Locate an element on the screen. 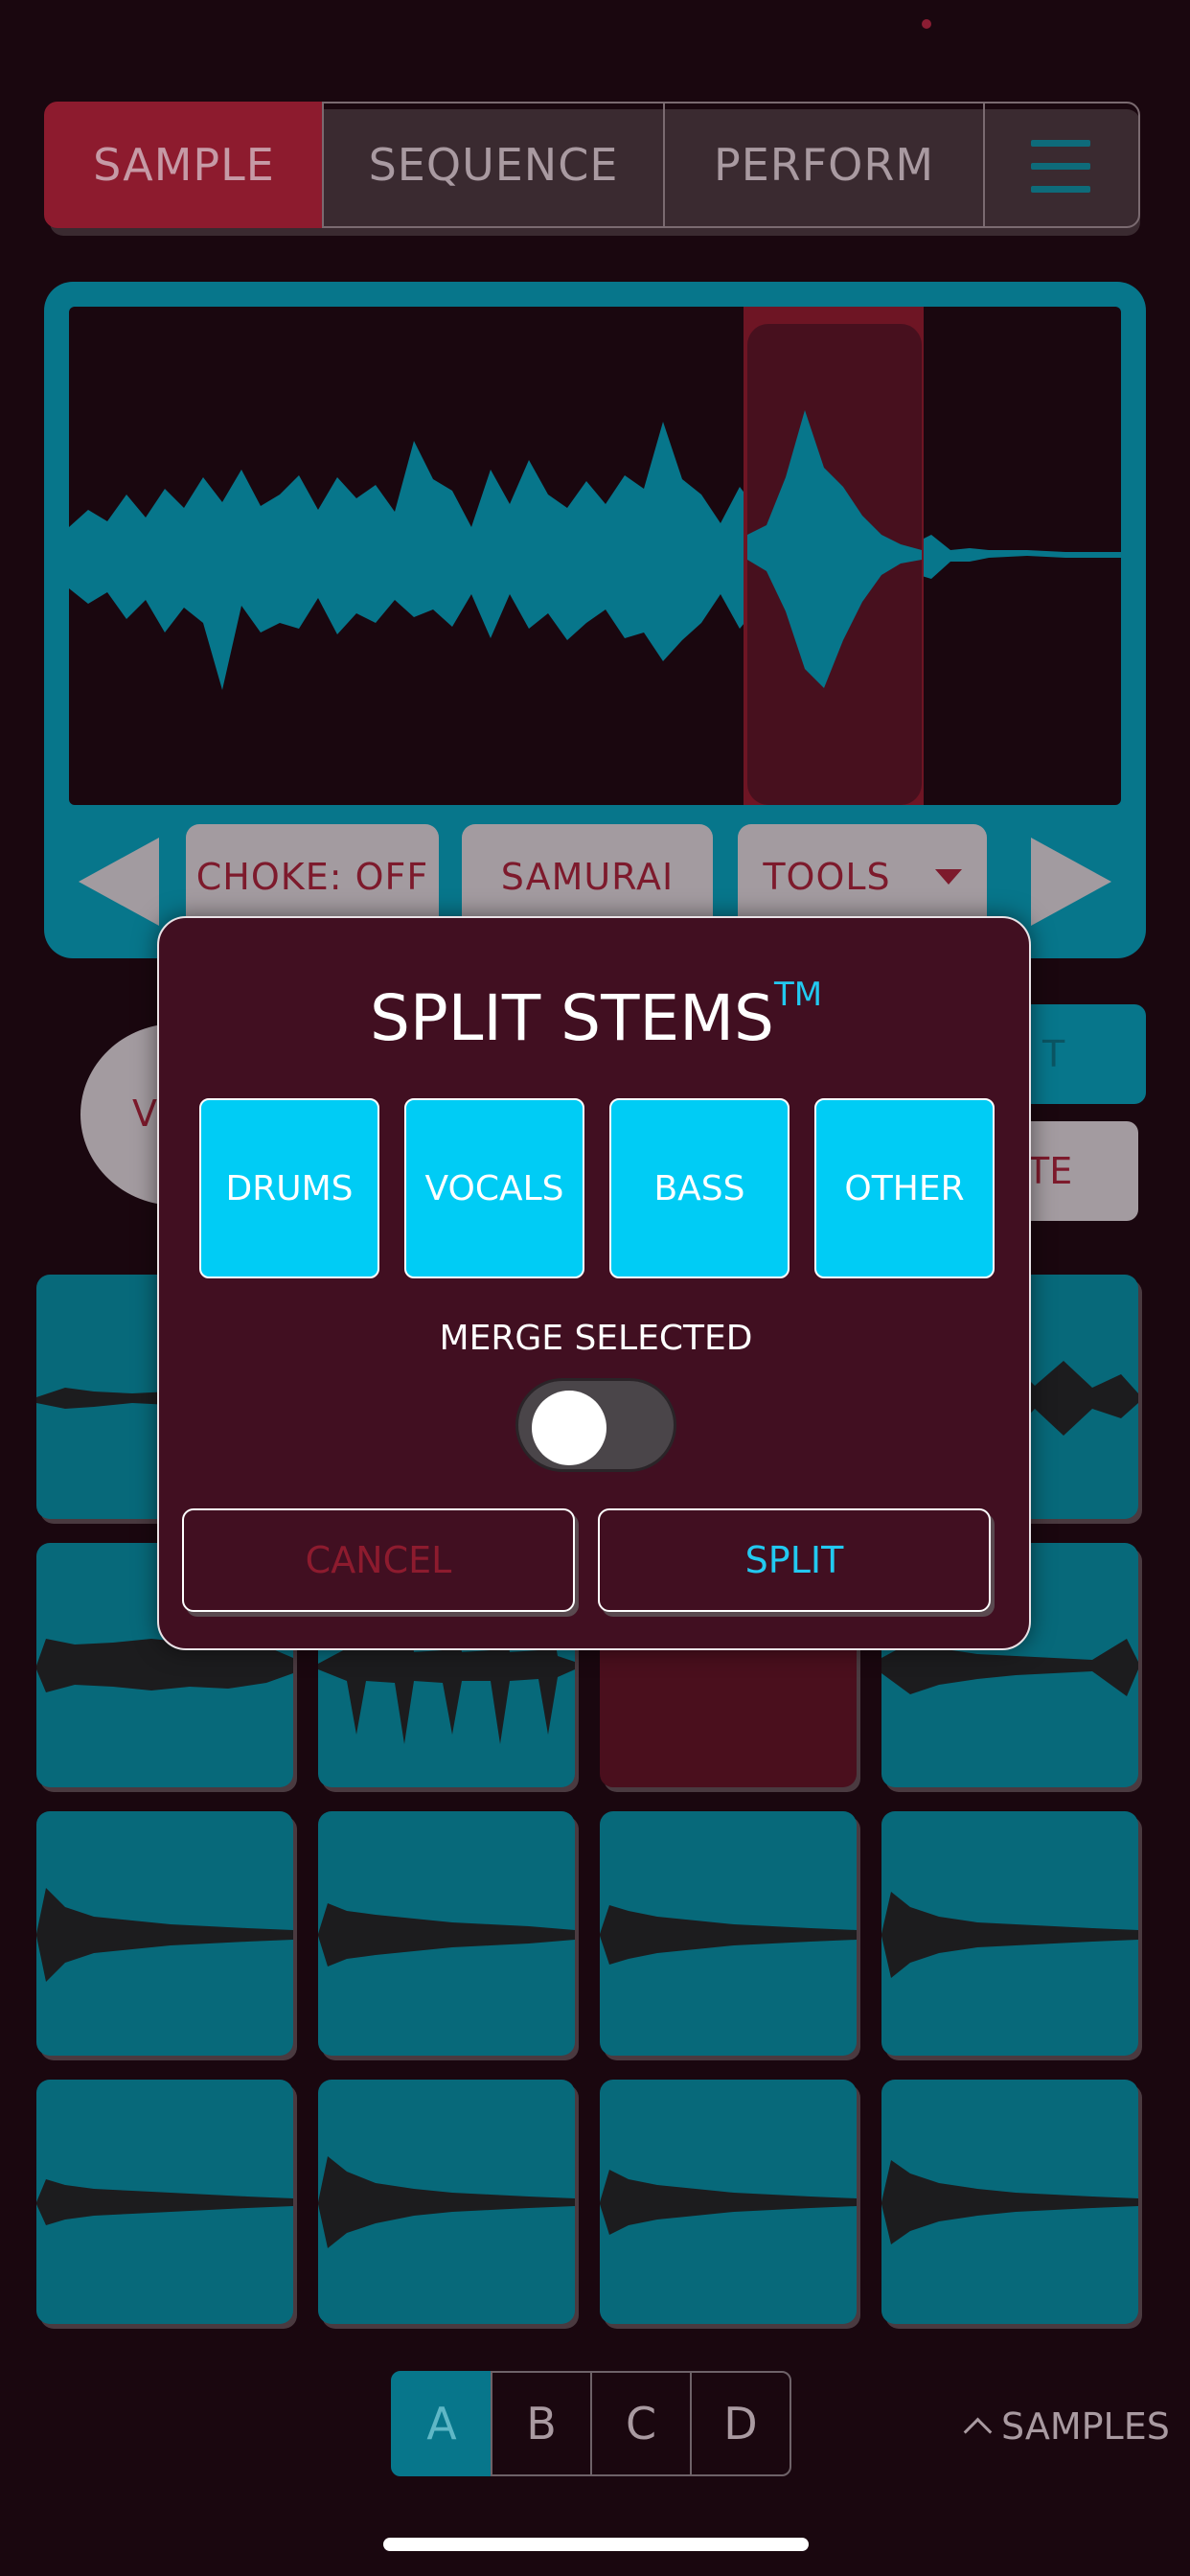 This screenshot has width=1190, height=2576. waveform-graphic is located at coordinates (595, 556).